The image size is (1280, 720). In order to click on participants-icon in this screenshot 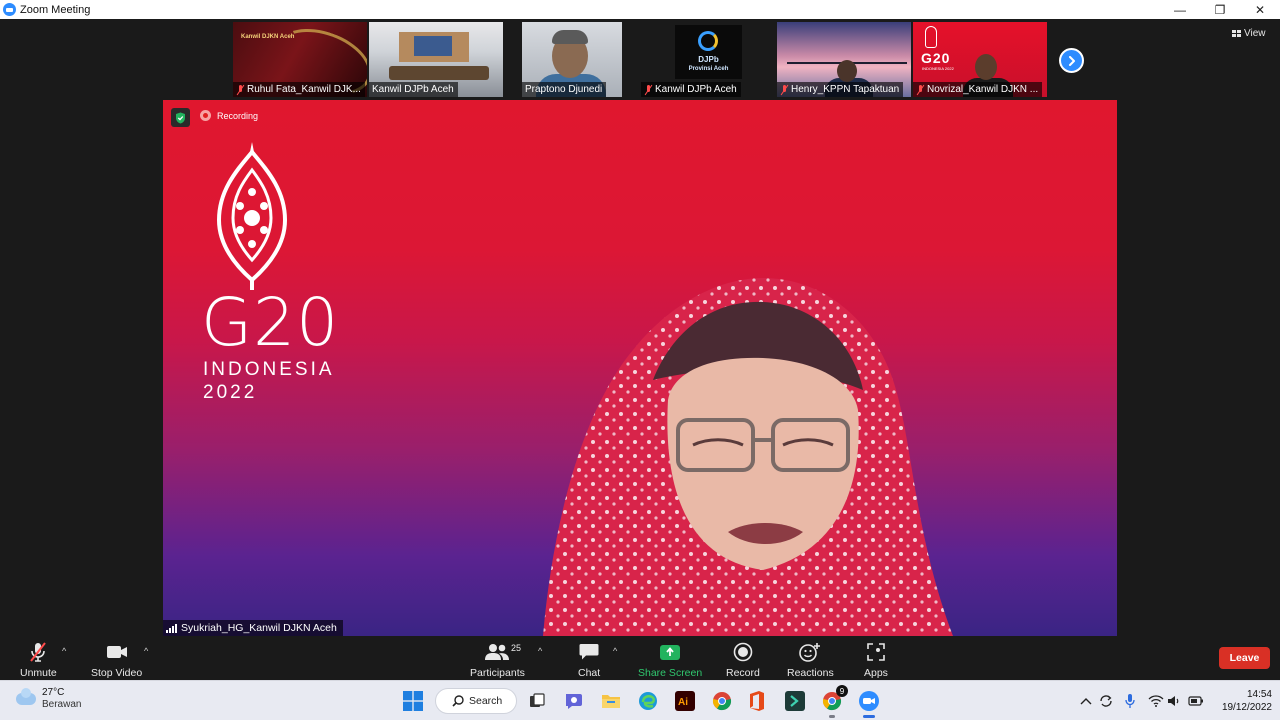, I will do `click(497, 652)`.